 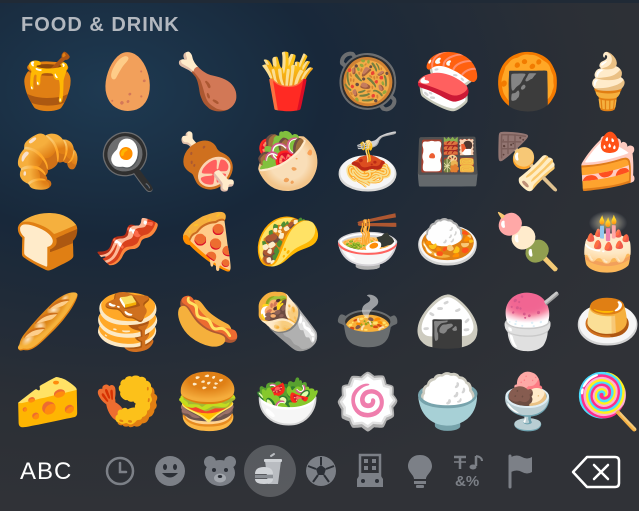 I want to click on emoji-key: 🍤, so click(x=128, y=402).